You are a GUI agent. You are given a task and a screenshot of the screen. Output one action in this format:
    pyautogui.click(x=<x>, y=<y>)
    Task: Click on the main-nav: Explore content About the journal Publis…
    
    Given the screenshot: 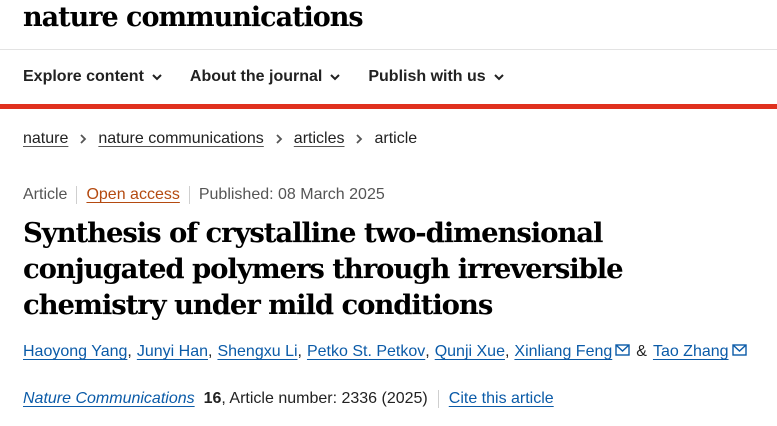 What is the action you would take?
    pyautogui.click(x=388, y=77)
    